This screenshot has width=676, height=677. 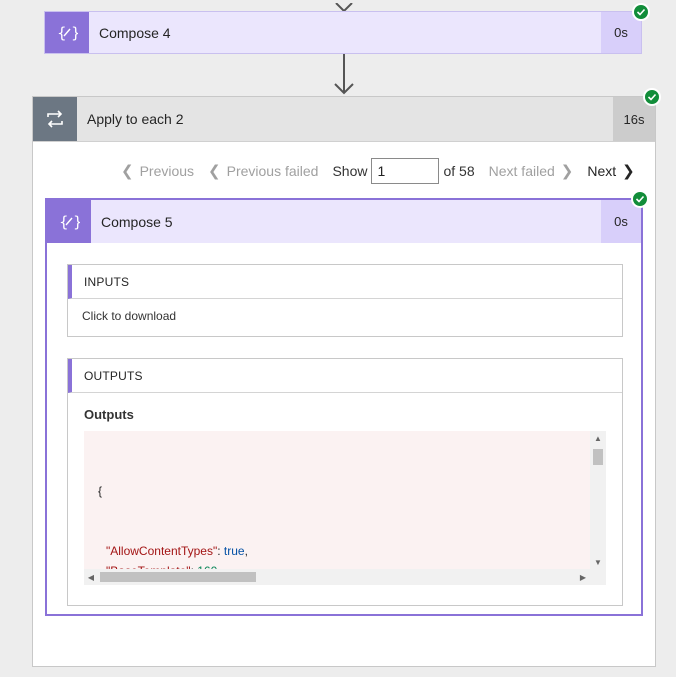 What do you see at coordinates (91, 577) in the screenshot?
I see `scroll-left-icon: ◀` at bounding box center [91, 577].